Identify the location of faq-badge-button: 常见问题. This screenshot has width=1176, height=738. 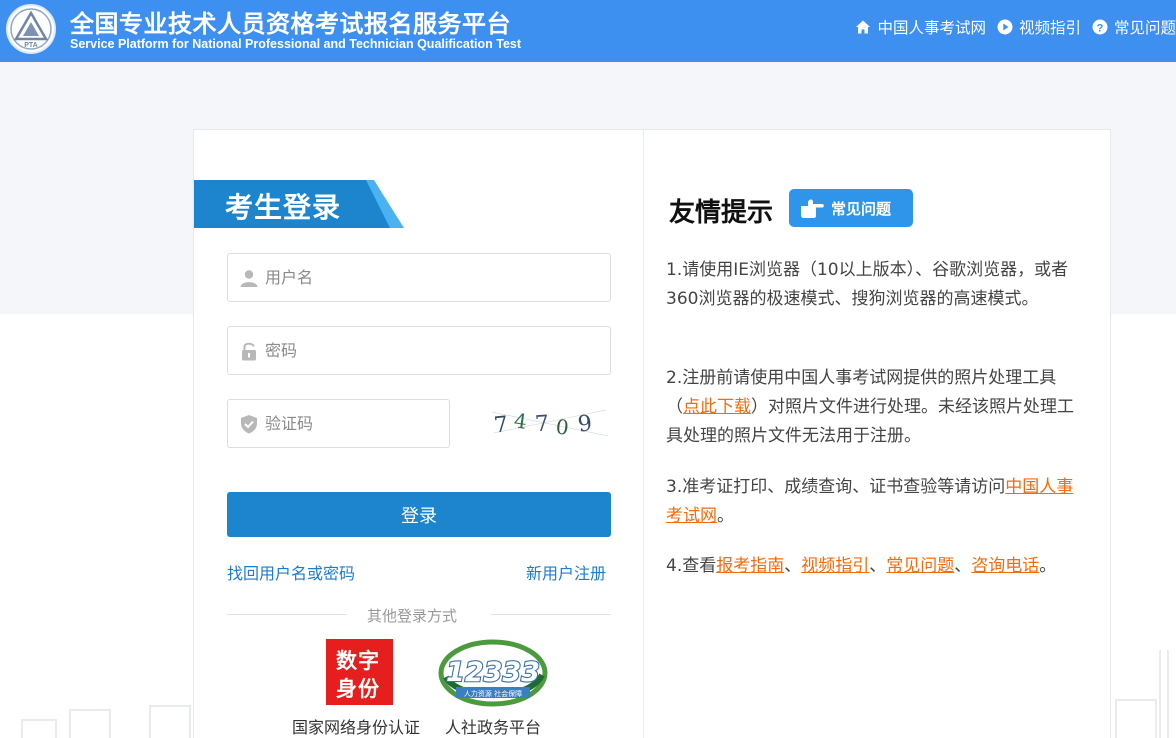
(851, 208).